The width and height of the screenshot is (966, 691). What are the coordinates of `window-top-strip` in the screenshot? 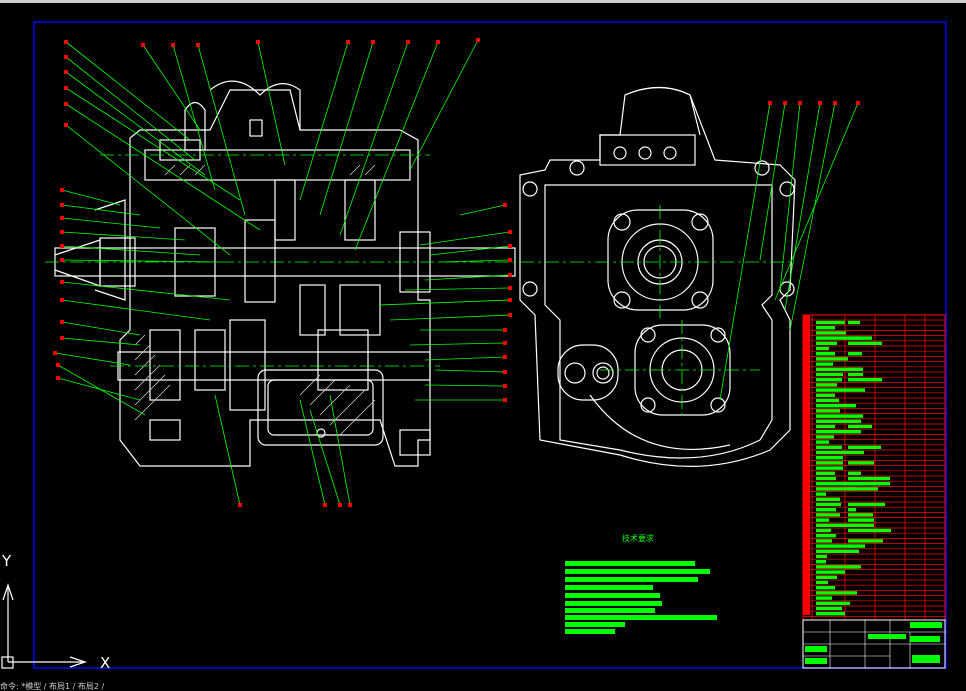 It's located at (483, 1).